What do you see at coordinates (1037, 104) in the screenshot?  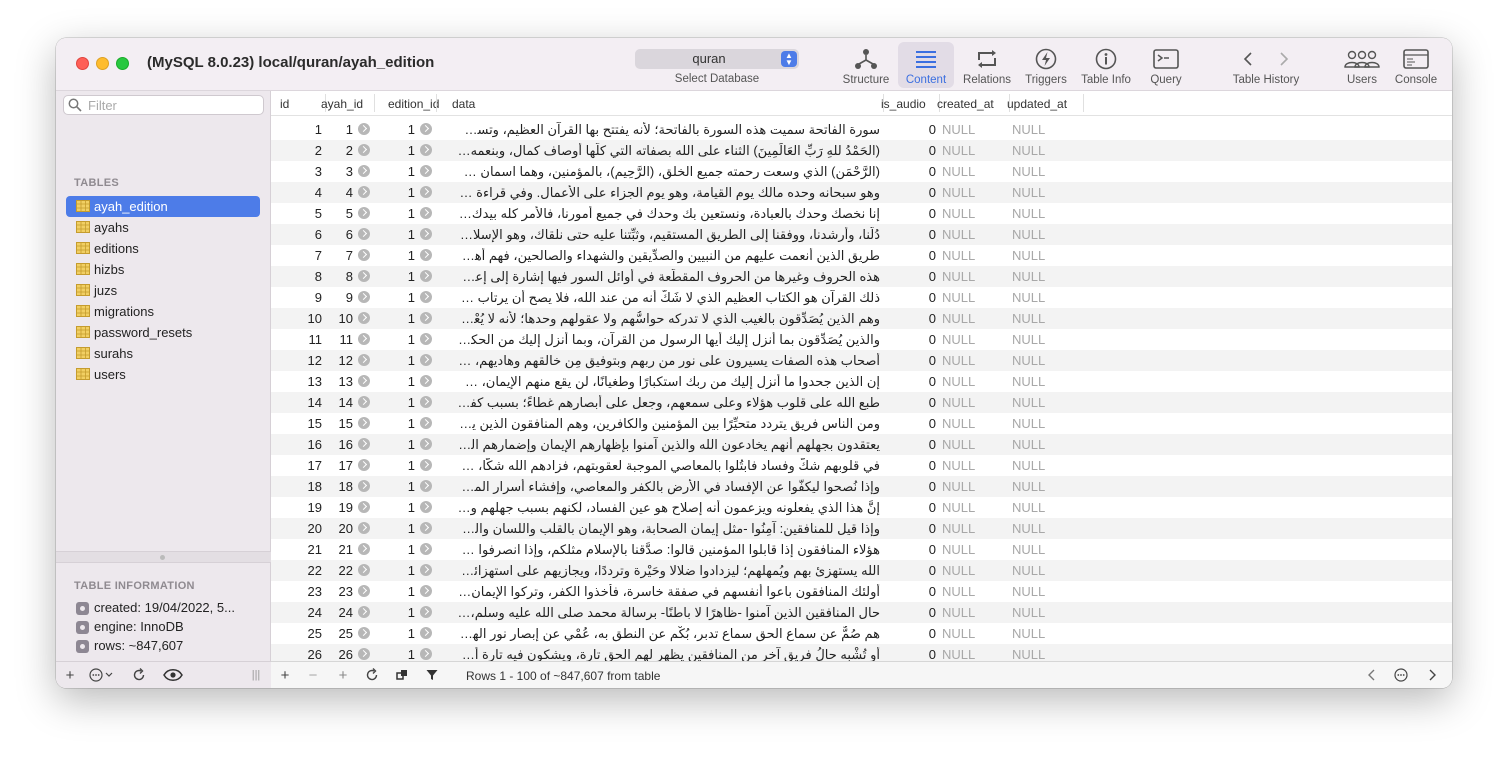 I see `column-header-updated-at: updated_at` at bounding box center [1037, 104].